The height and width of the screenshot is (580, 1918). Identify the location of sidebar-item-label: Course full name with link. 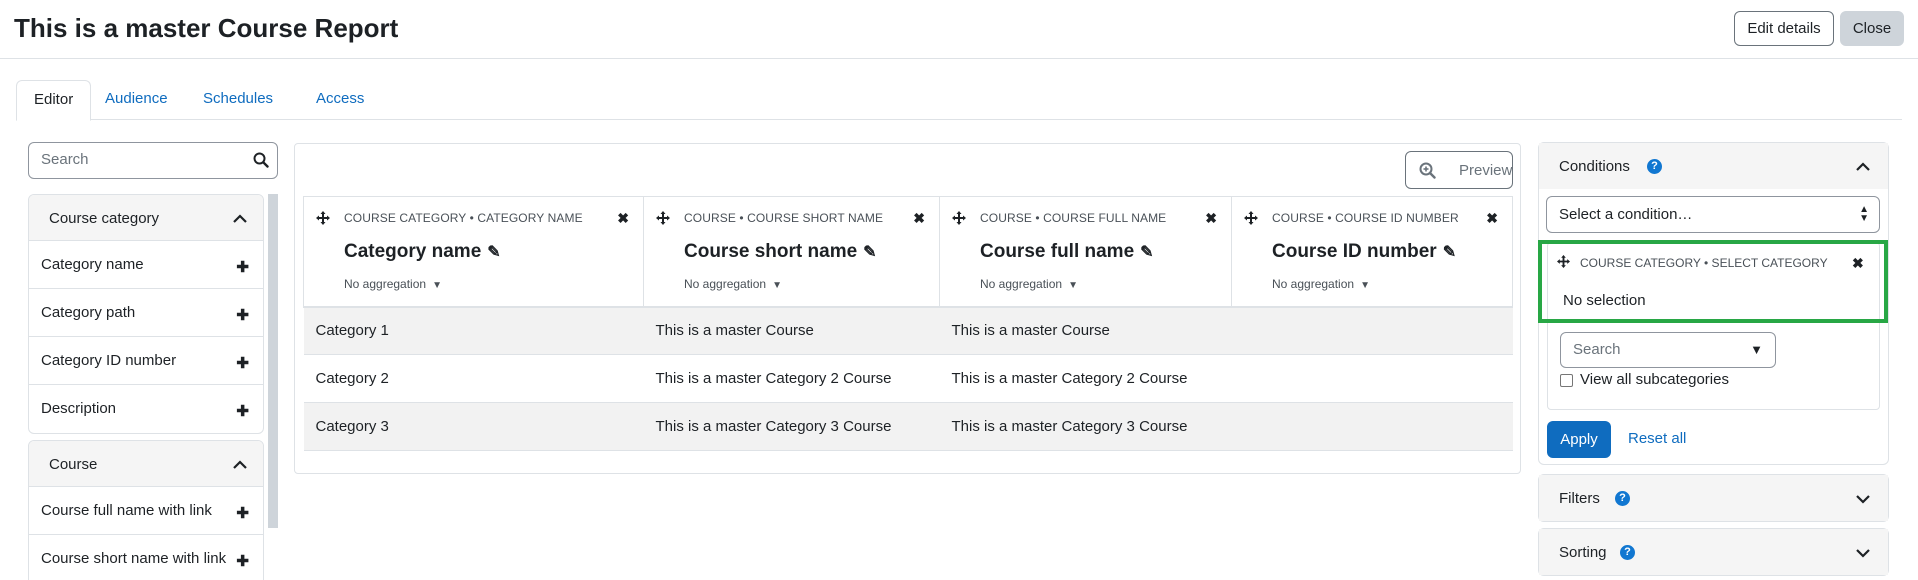
(126, 510).